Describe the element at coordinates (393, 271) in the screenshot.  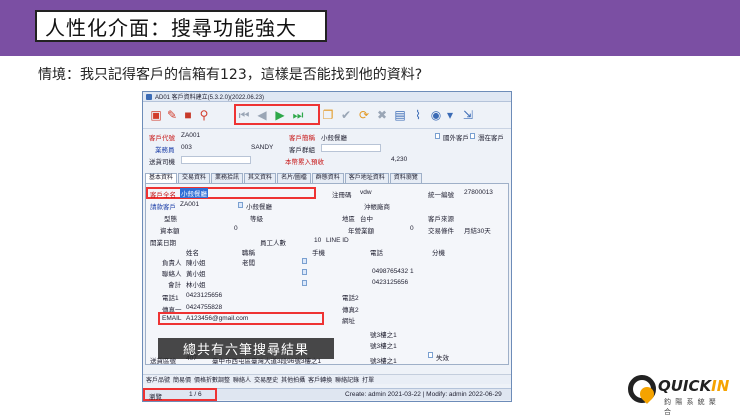
I see `contact-phone-1: 0498765432 1` at that location.